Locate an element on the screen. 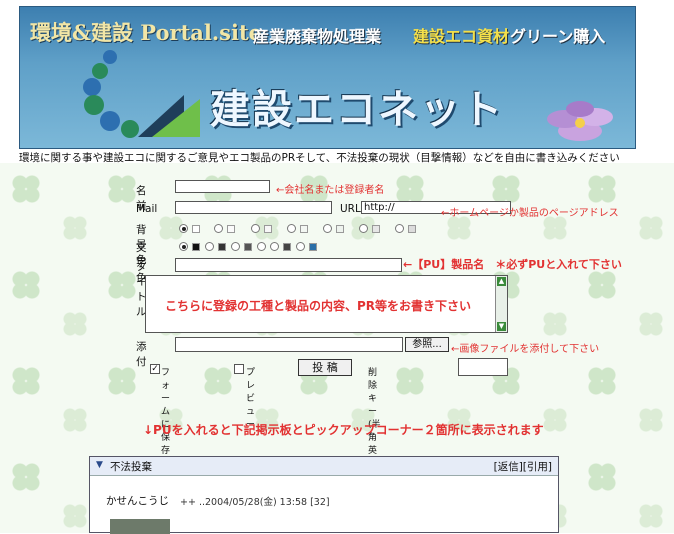 The width and height of the screenshot is (674, 534). name-input is located at coordinates (222, 186).